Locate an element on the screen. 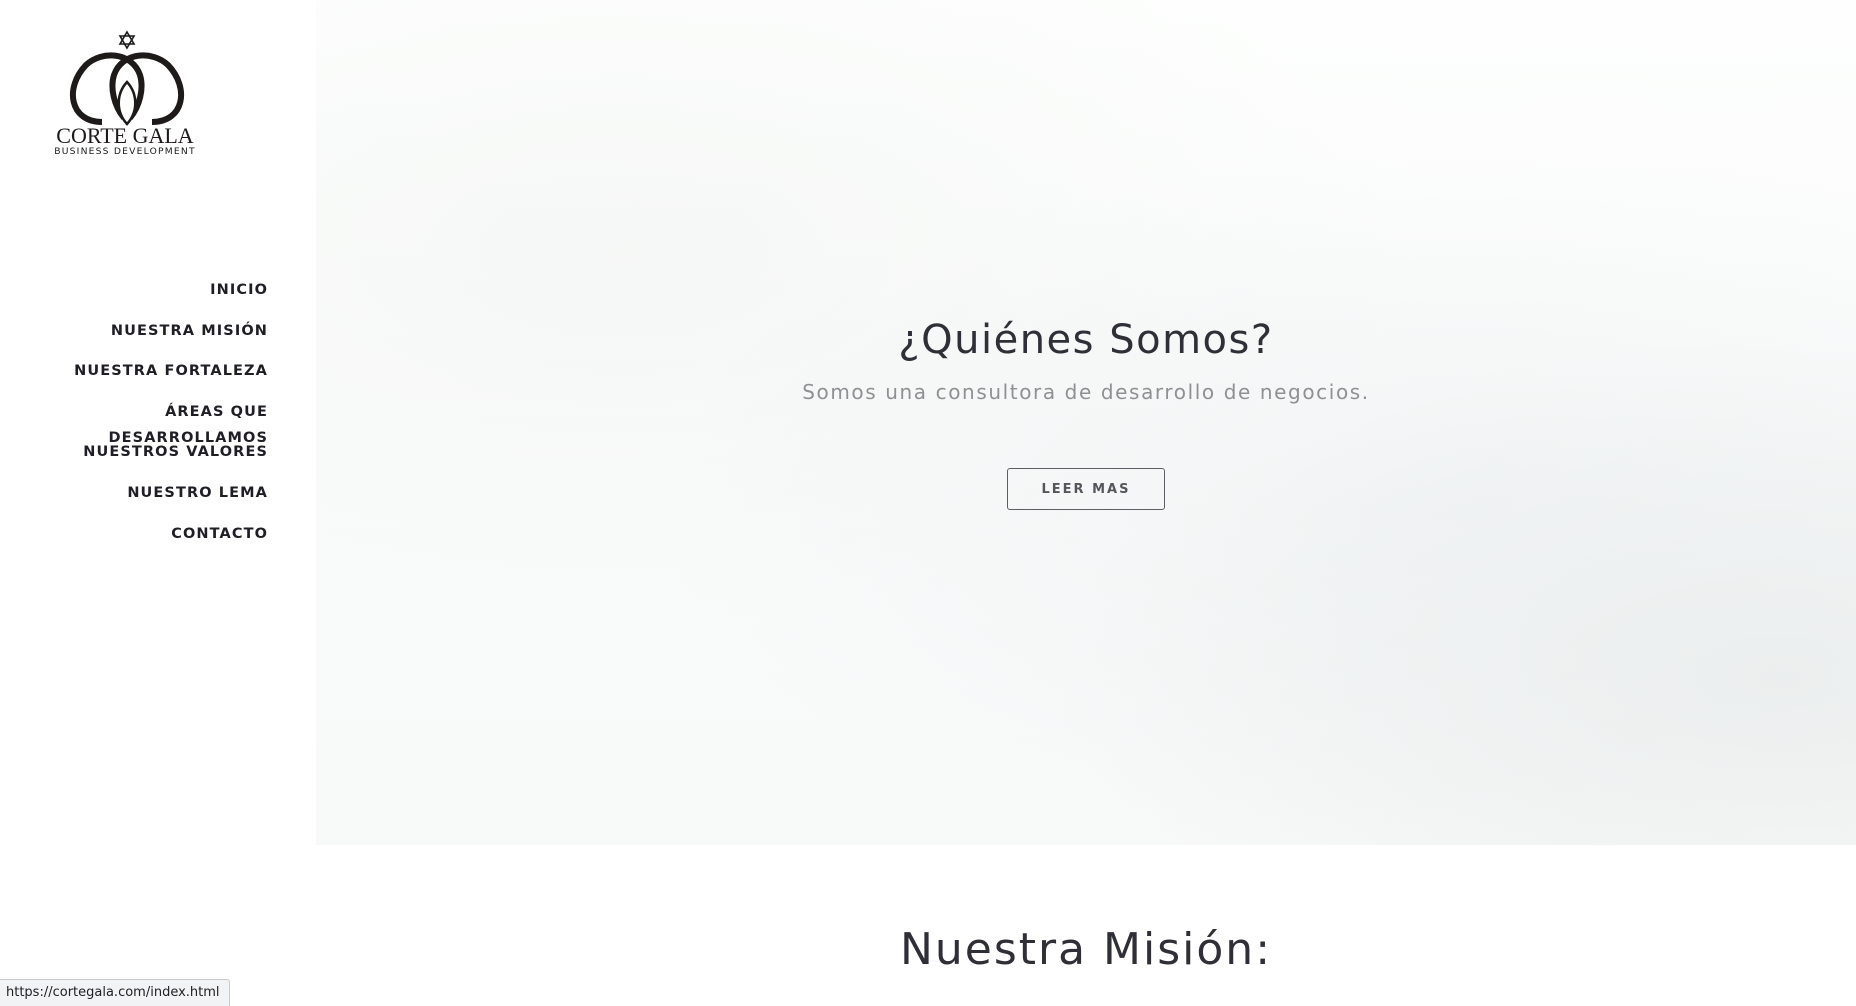  brand-logo: CORTE GALA BUSINESS DEVELOPMENT is located at coordinates (150, 110).